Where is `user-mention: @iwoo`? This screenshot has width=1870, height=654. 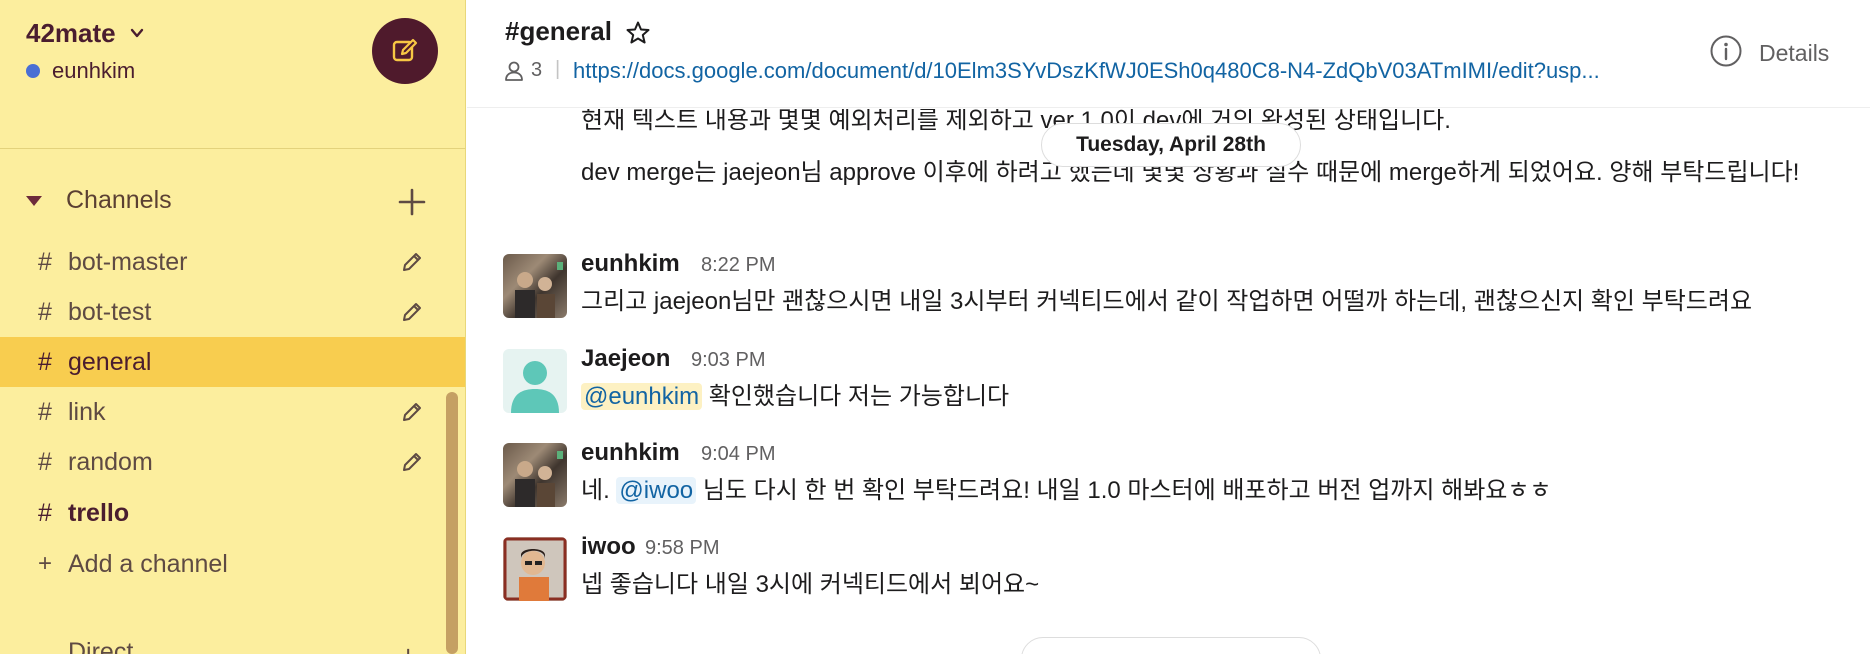 user-mention: @iwoo is located at coordinates (656, 490).